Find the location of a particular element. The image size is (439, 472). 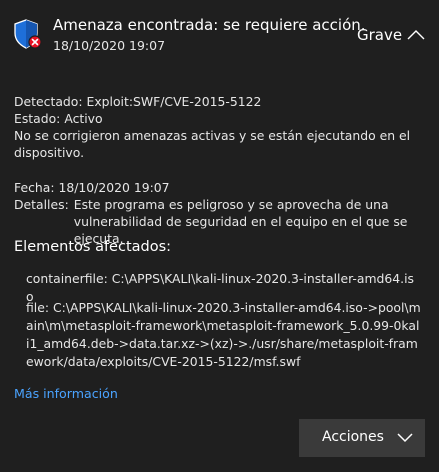

date-value: 18/10/2020 19:07 is located at coordinates (114, 187).